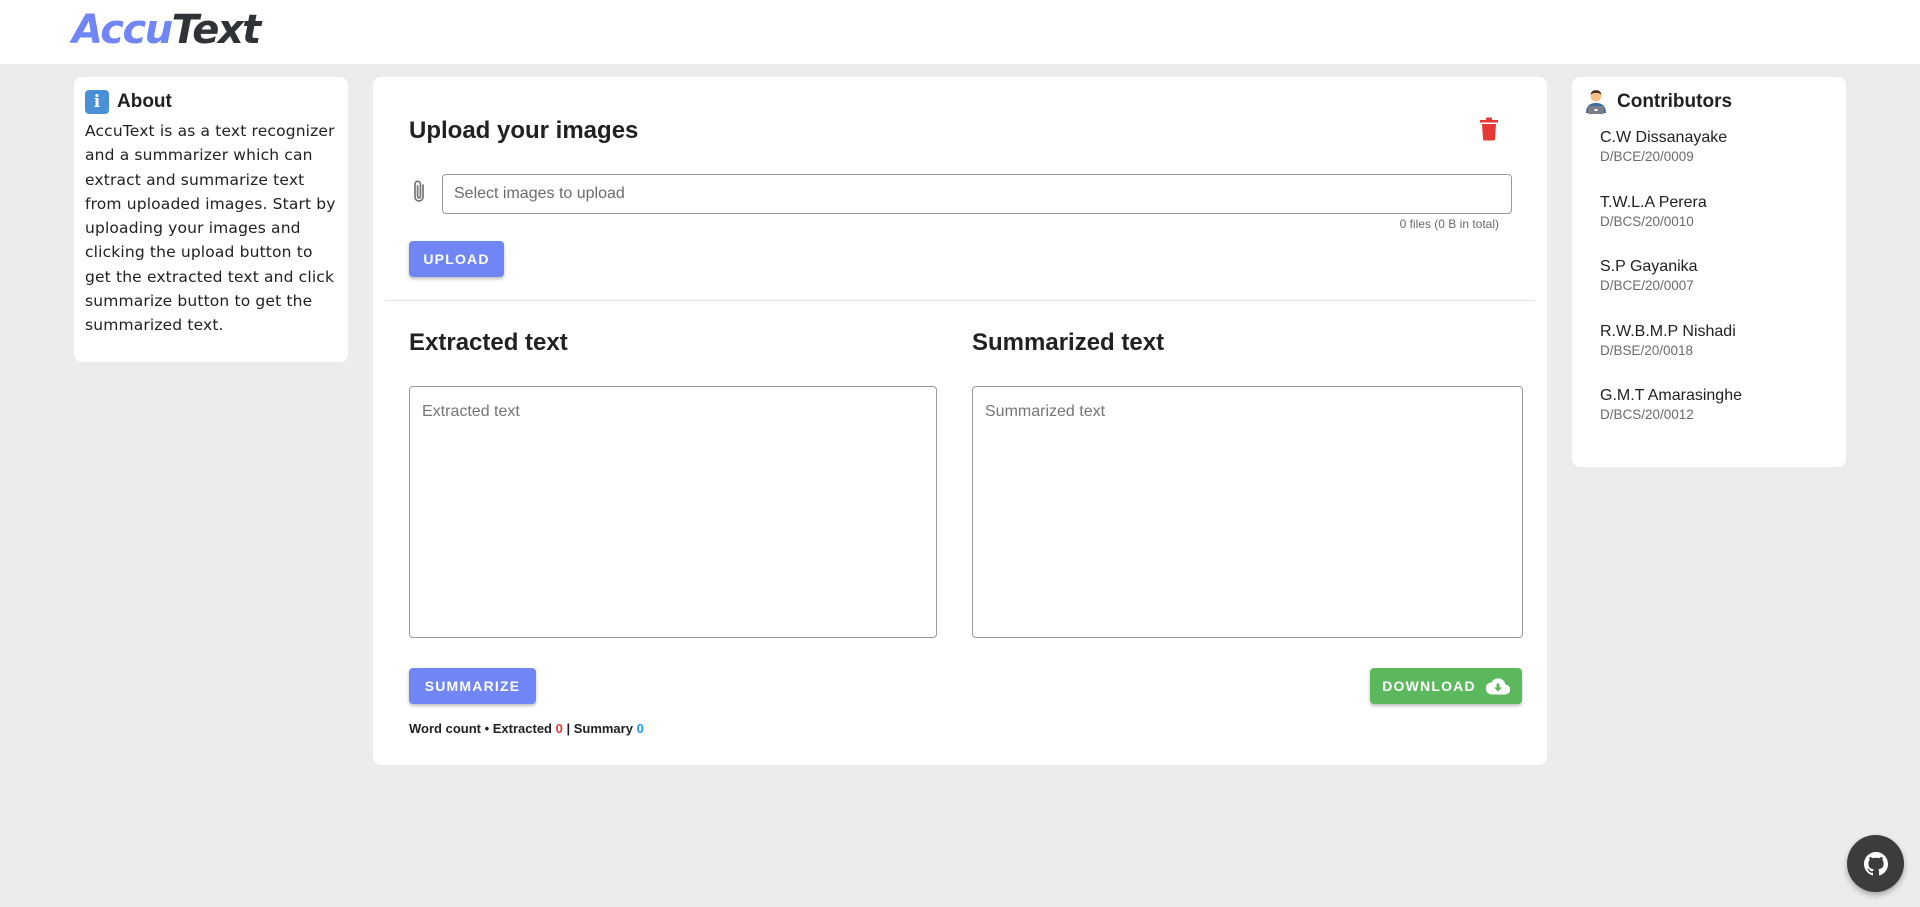 This screenshot has height=907, width=1920. What do you see at coordinates (960, 300) in the screenshot?
I see `section-divider` at bounding box center [960, 300].